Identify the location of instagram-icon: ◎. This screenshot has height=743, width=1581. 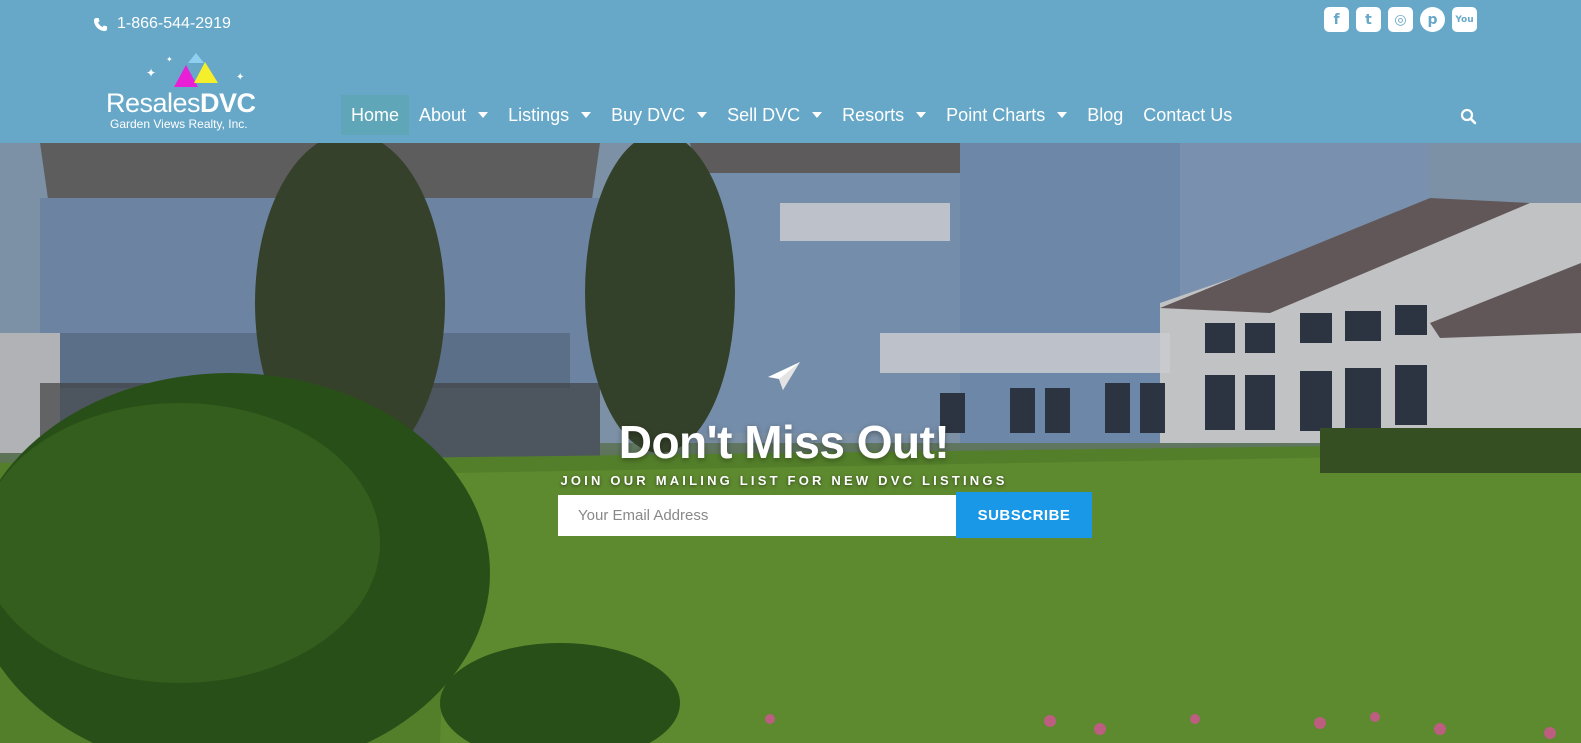
(1400, 19).